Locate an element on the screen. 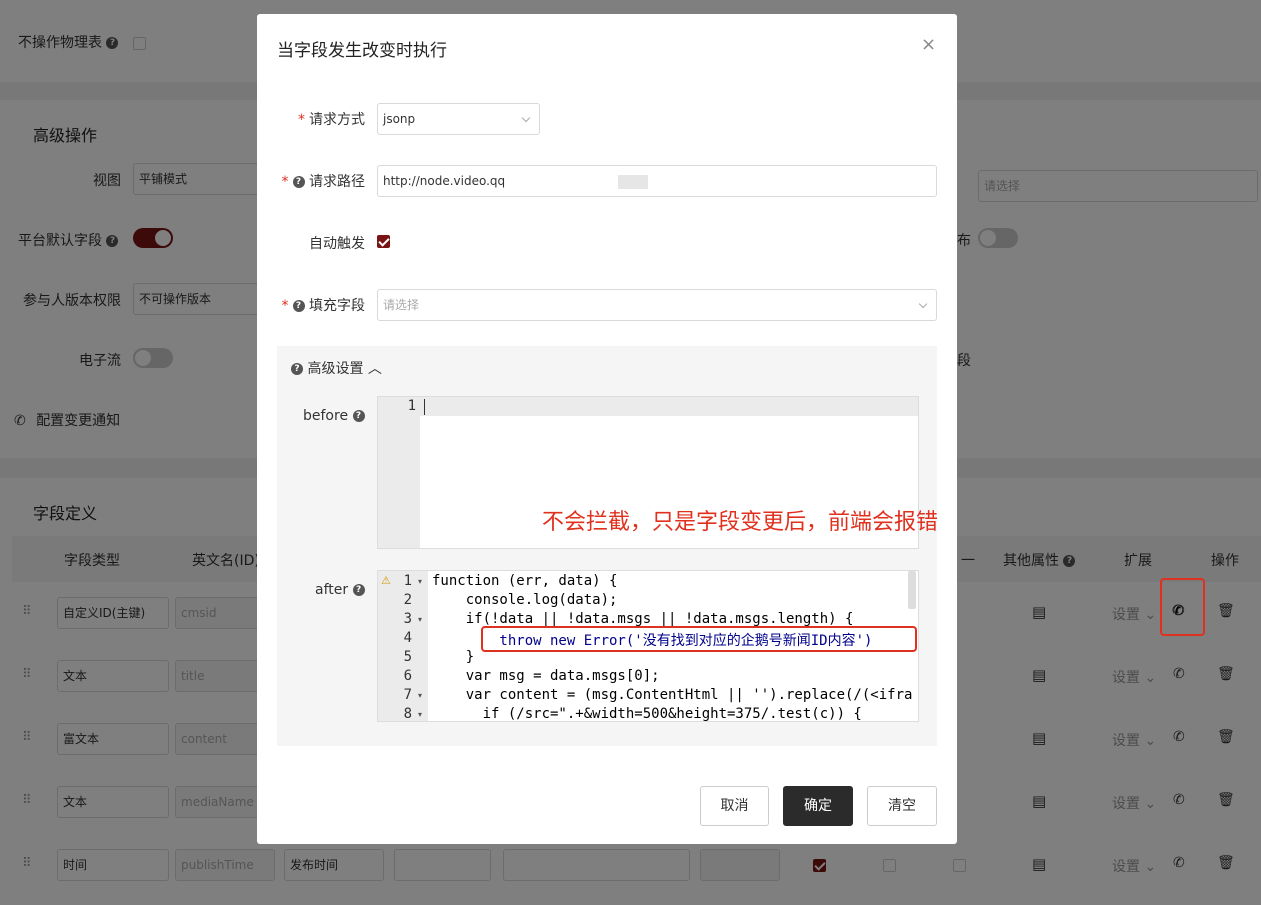  chevron-up-icon: ︿ is located at coordinates (374, 369).